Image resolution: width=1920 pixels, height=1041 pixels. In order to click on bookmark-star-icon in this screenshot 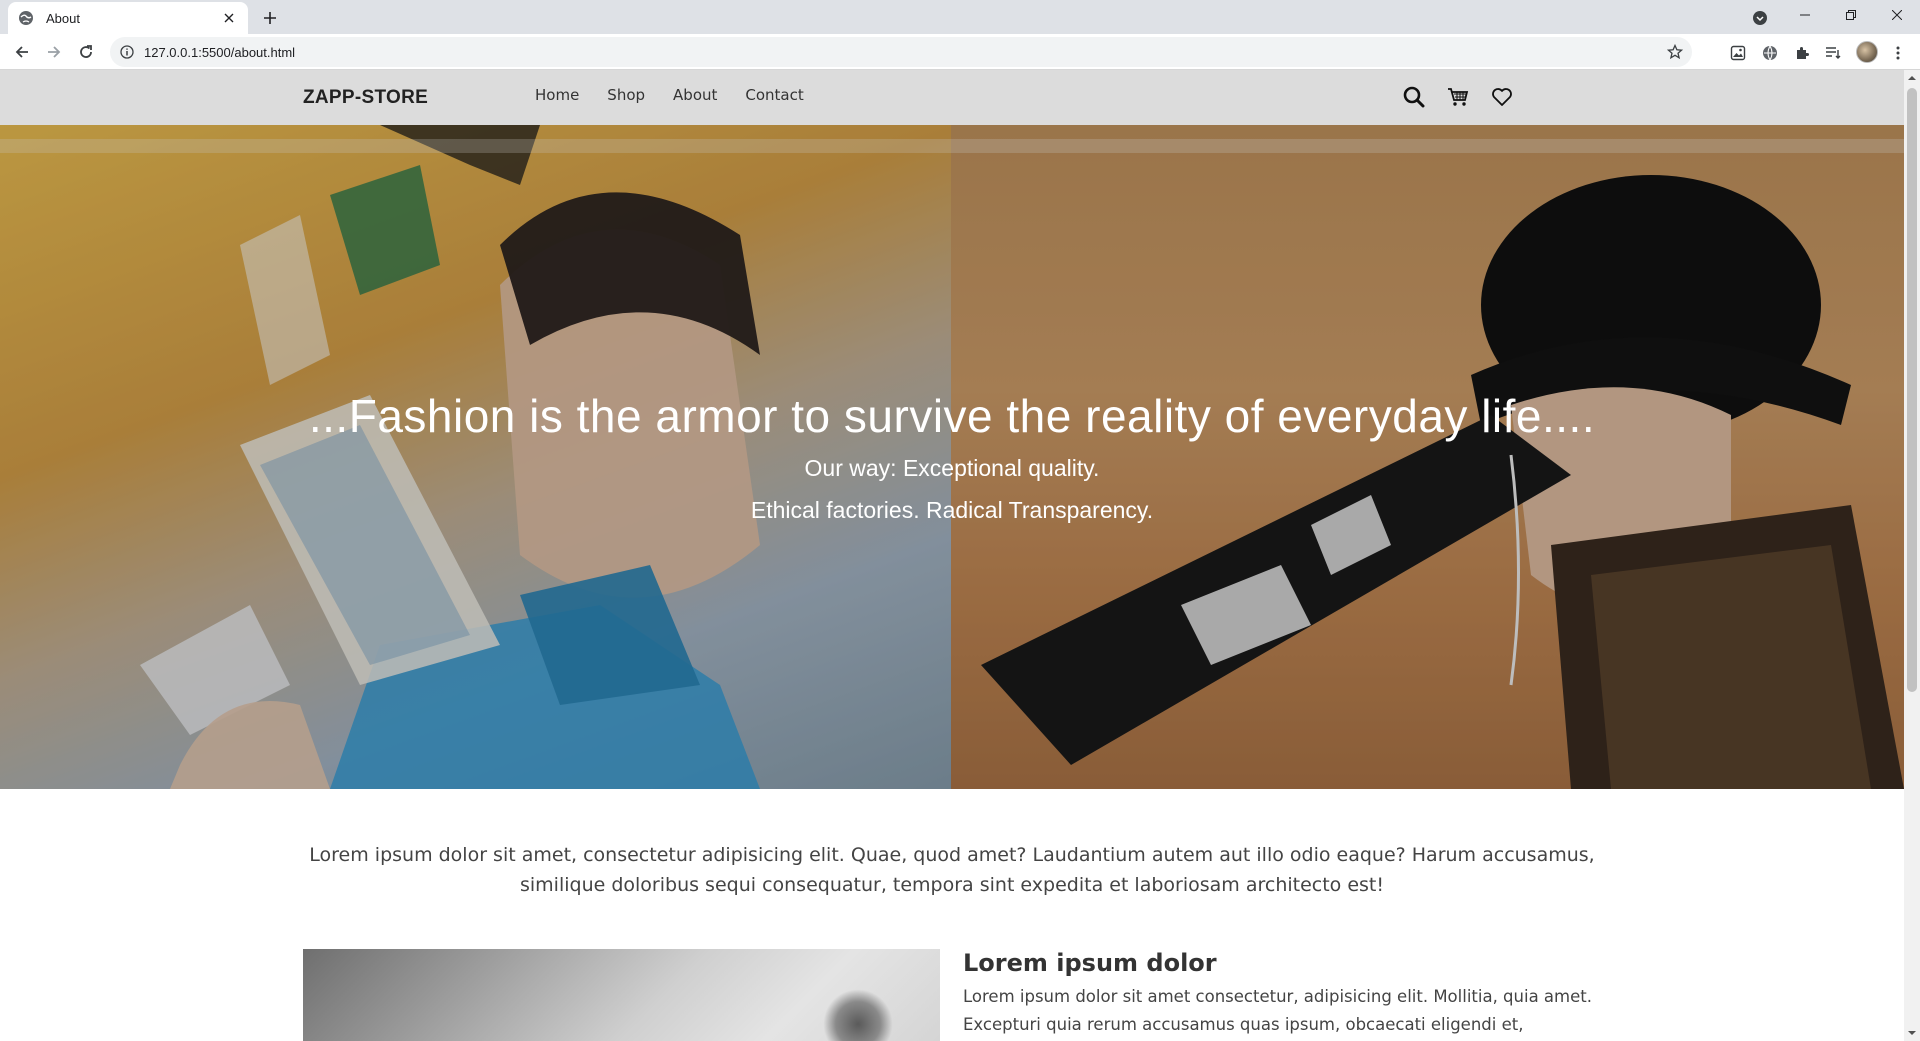, I will do `click(1675, 52)`.